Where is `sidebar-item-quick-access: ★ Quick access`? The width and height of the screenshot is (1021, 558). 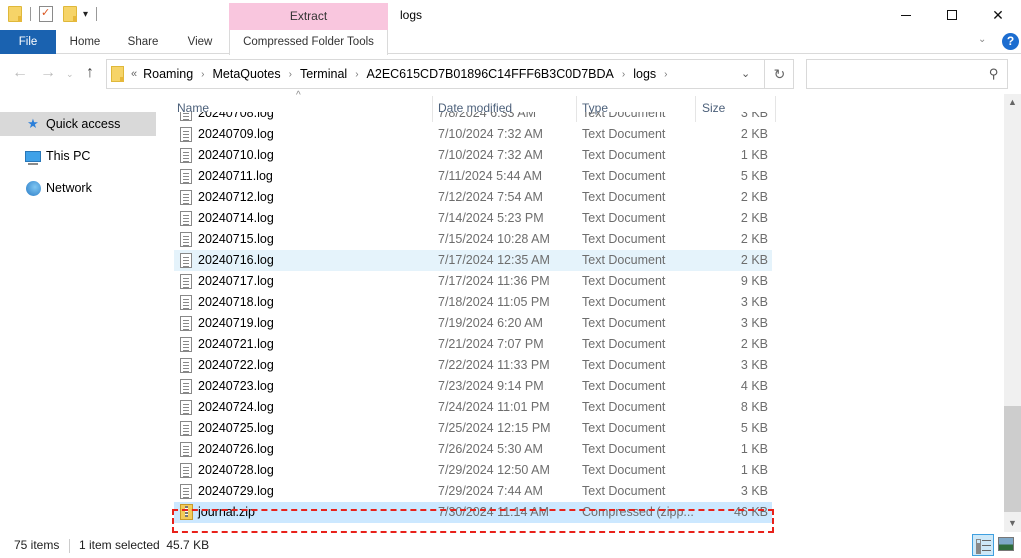 sidebar-item-quick-access: ★ Quick access is located at coordinates (78, 124).